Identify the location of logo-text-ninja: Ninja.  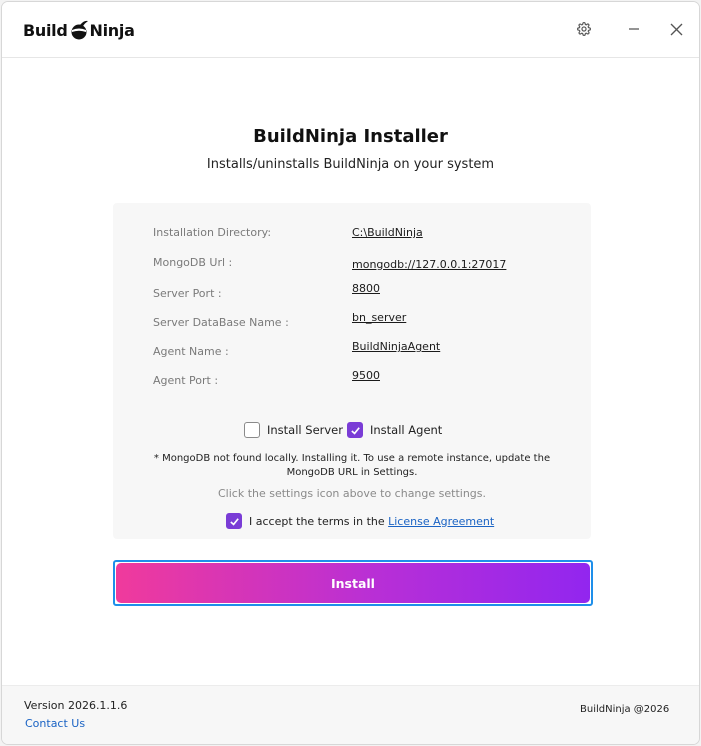
(112, 30).